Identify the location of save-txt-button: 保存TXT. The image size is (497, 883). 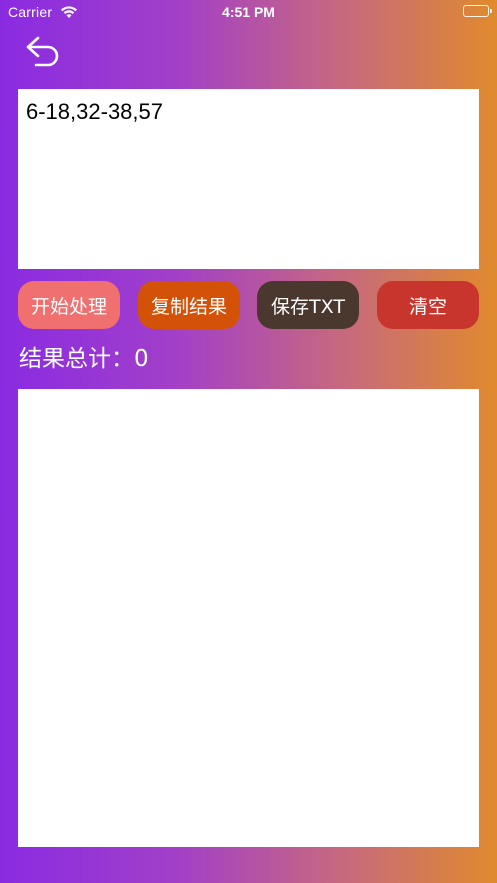
(308, 305).